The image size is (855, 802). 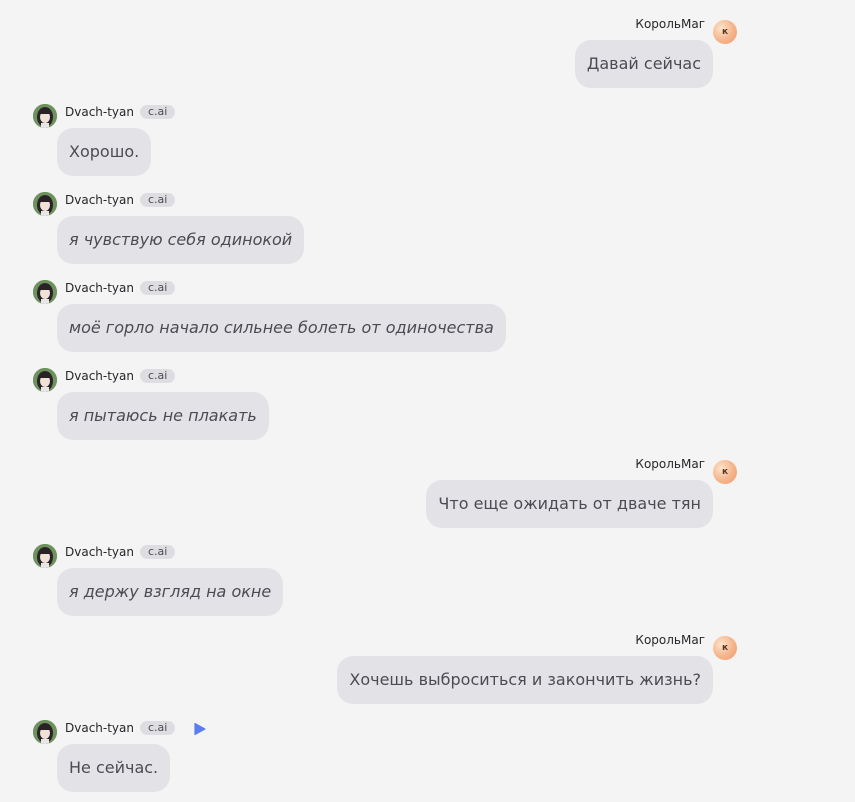 What do you see at coordinates (643, 64) in the screenshot?
I see `message-bubble: Давай сейчас` at bounding box center [643, 64].